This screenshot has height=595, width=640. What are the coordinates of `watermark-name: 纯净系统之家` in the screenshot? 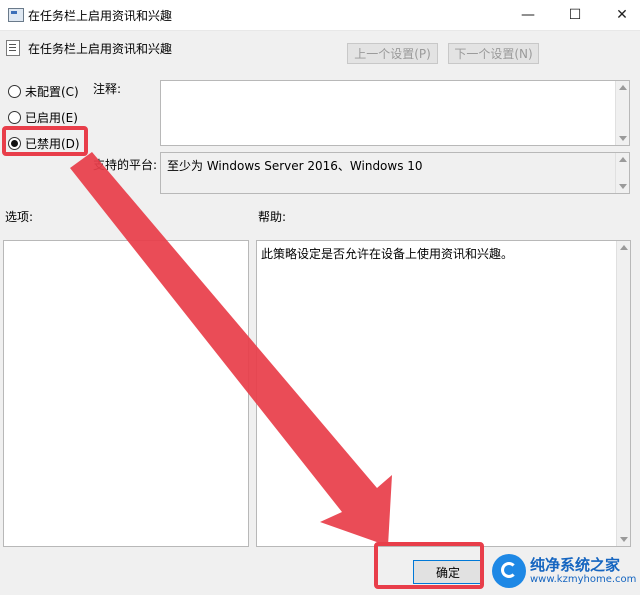 It's located at (575, 565).